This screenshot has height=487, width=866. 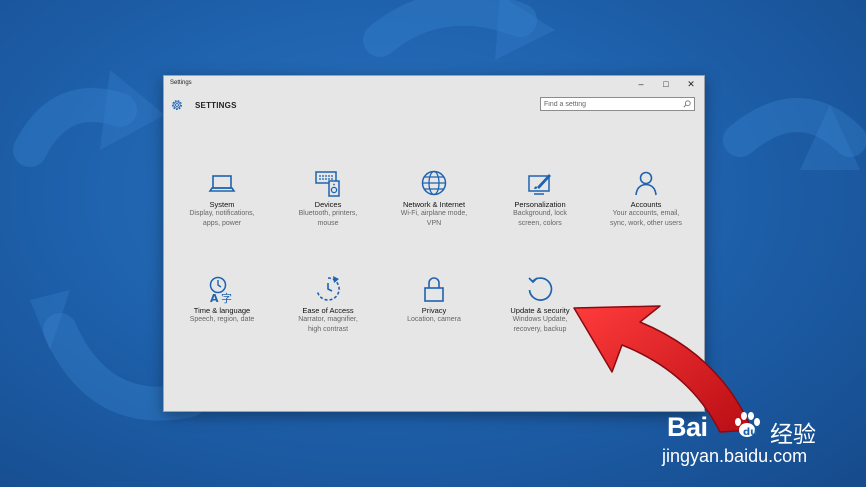 What do you see at coordinates (434, 223) in the screenshot?
I see `category-description: VPN` at bounding box center [434, 223].